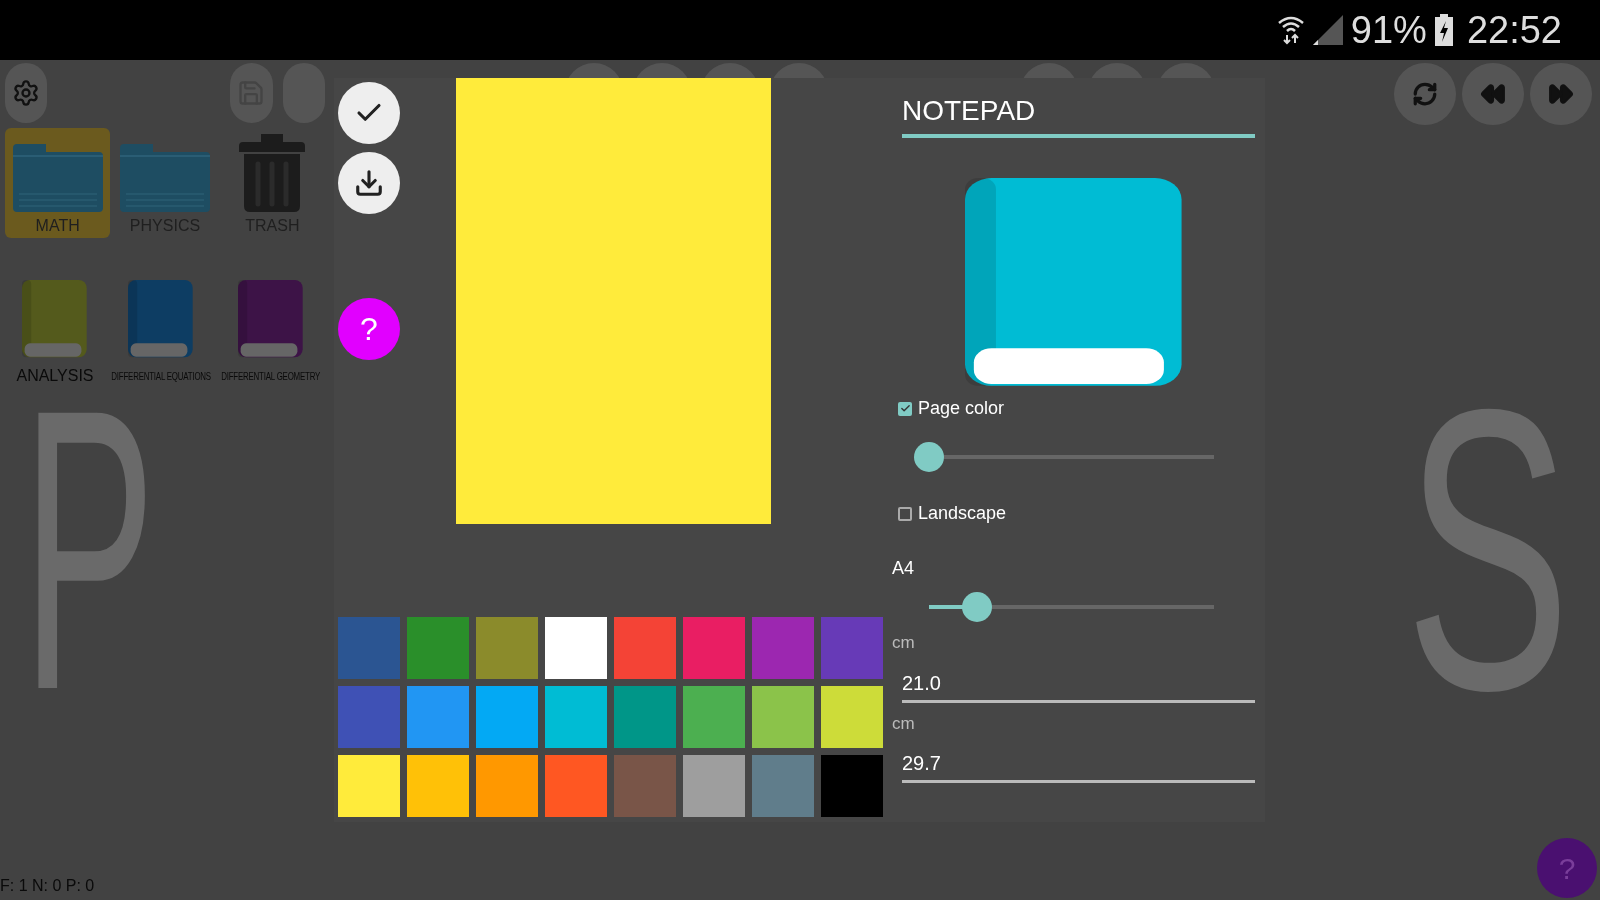 The image size is (1600, 900). Describe the element at coordinates (1514, 30) in the screenshot. I see `clock: 22:52` at that location.